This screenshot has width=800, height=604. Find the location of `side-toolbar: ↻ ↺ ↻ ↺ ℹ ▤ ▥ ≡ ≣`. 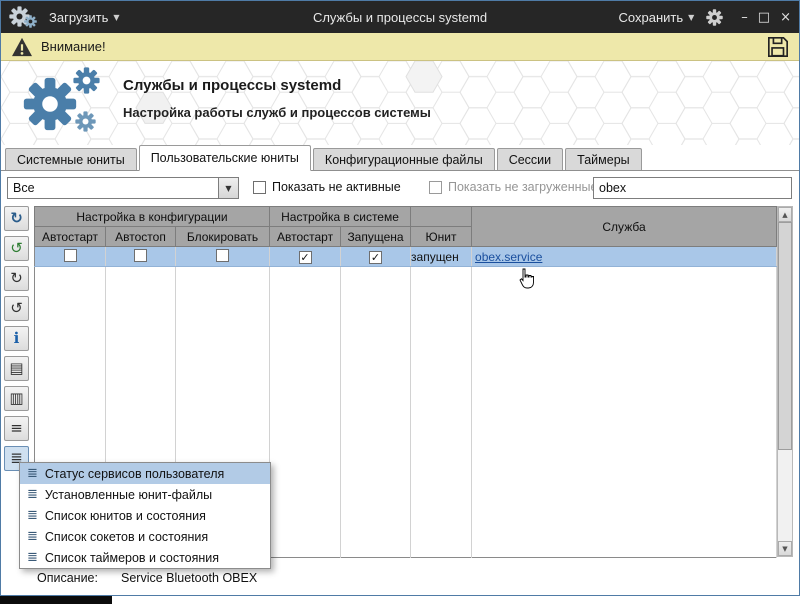

side-toolbar: ↻ ↺ ↻ ↺ ℹ ▤ ▥ ≡ ≣ is located at coordinates (17, 338).